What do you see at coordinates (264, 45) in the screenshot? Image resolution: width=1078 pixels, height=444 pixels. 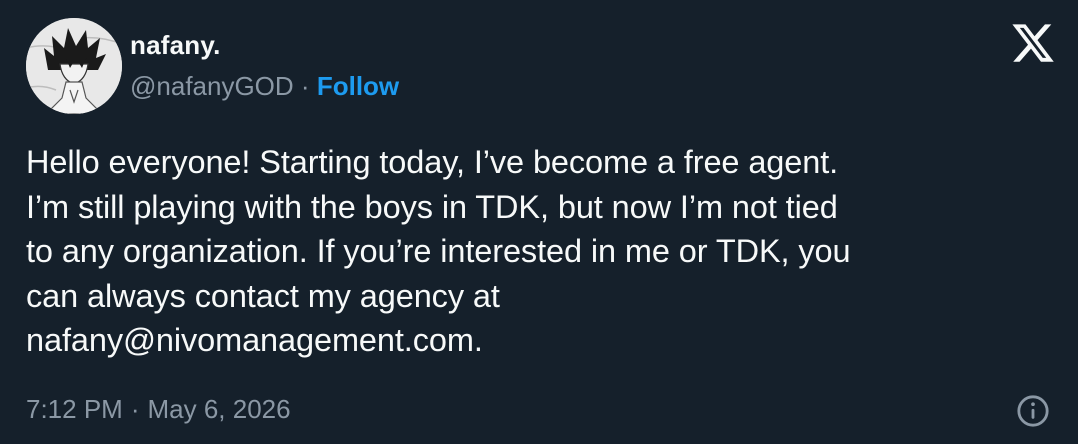 I see `author-display-name: nafany.` at bounding box center [264, 45].